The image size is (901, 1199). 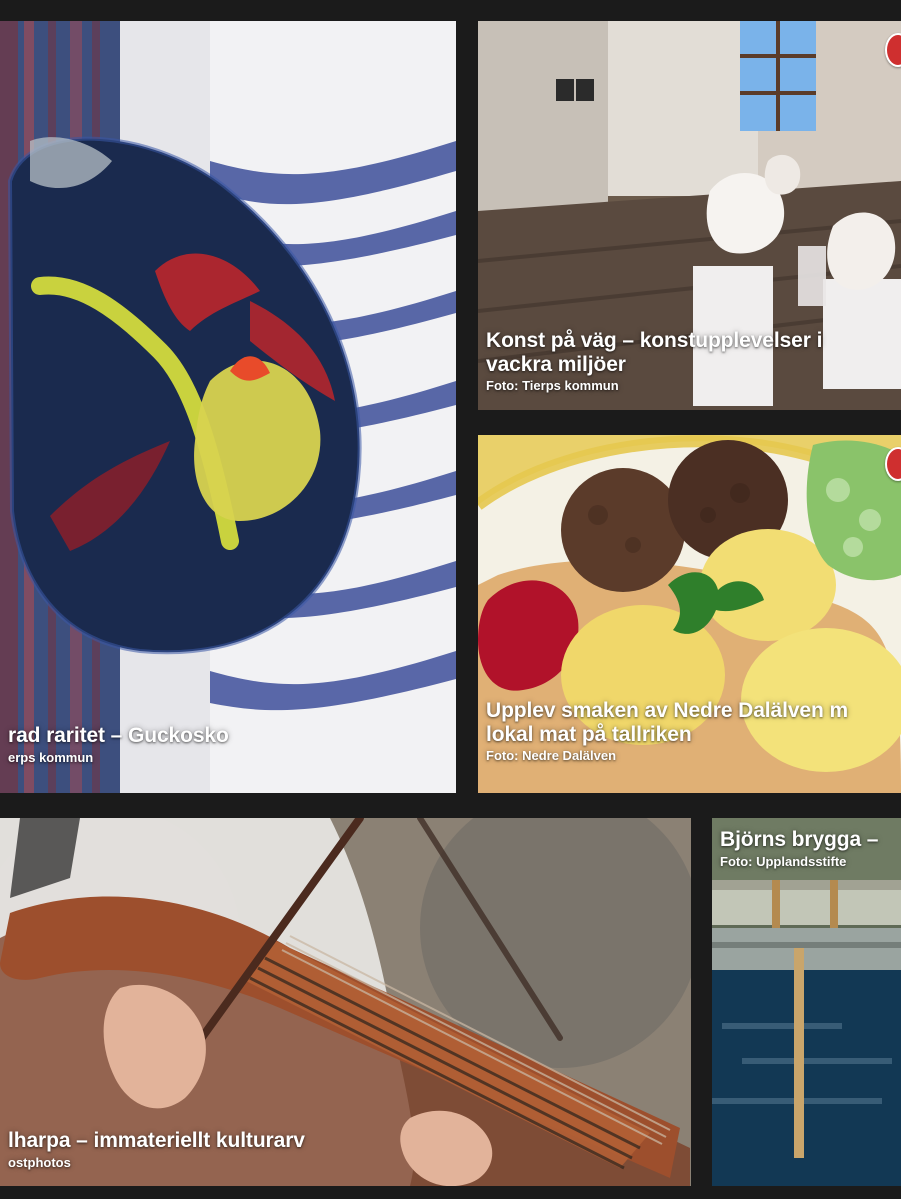 I want to click on food-photo, so click(x=689, y=614).